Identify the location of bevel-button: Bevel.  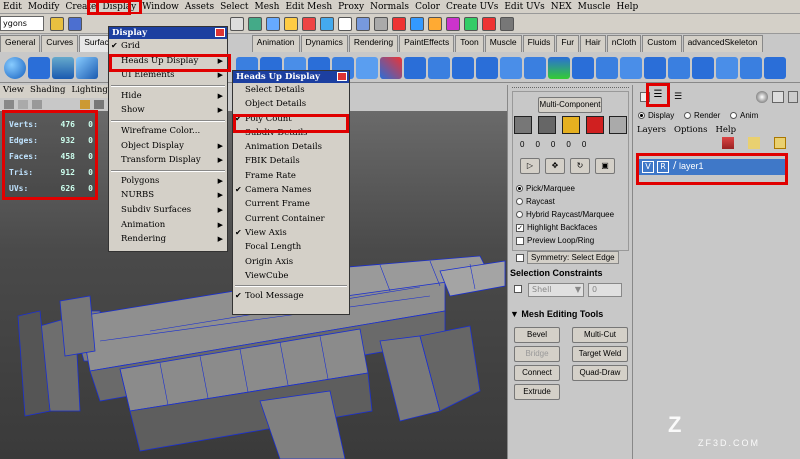
(537, 335).